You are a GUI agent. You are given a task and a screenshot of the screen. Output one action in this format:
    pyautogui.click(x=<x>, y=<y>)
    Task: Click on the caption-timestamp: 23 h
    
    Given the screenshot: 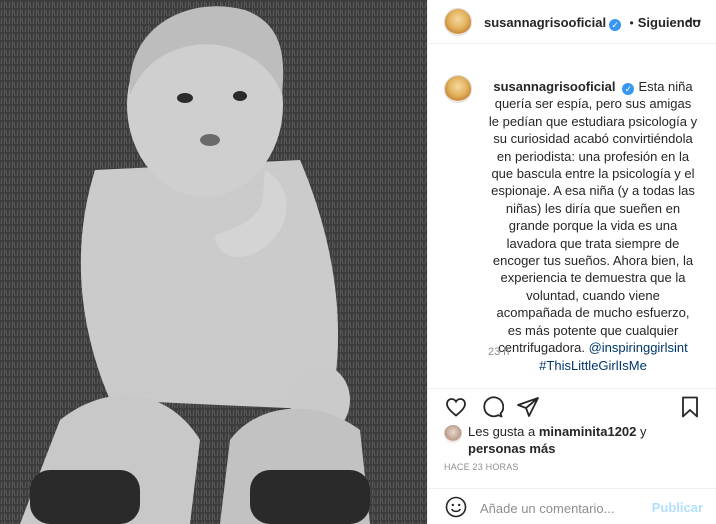 What is the action you would take?
    pyautogui.click(x=498, y=352)
    